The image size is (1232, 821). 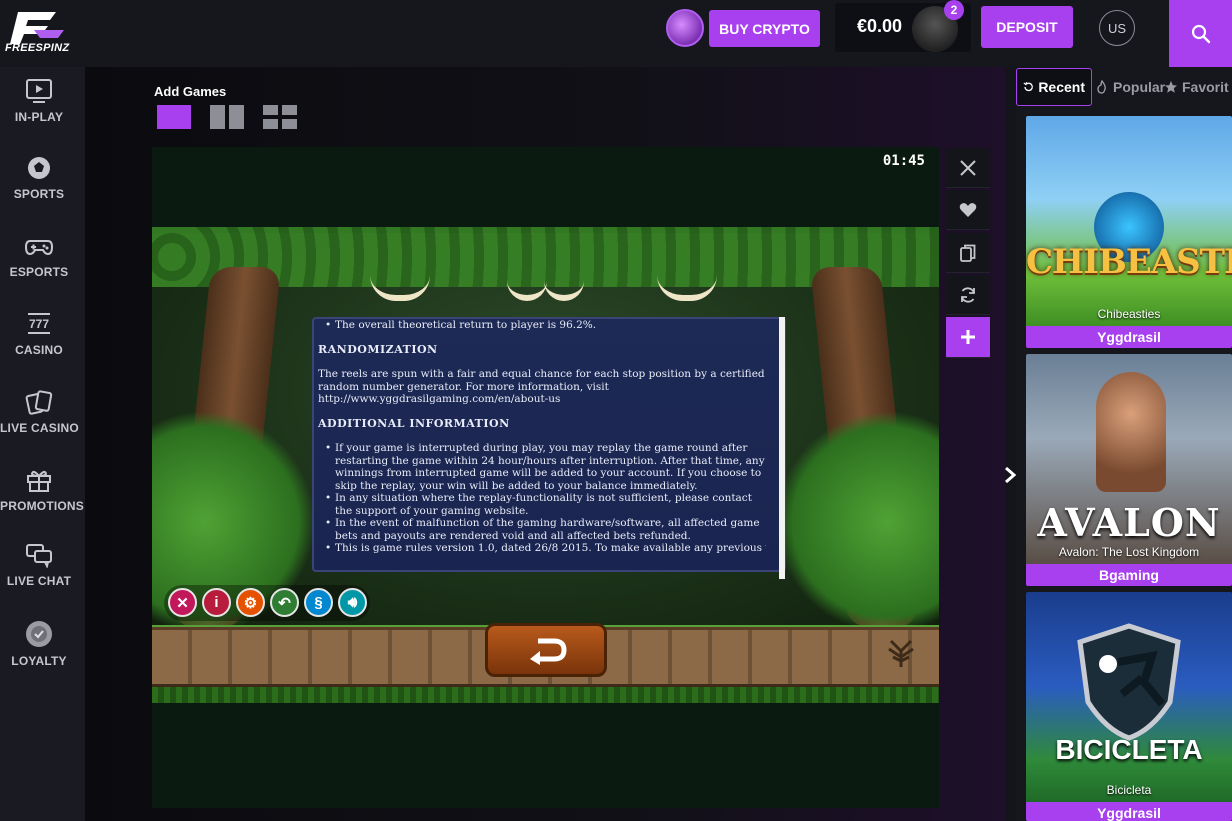 I want to click on logo-text: FREESPINZ, so click(x=37, y=48).